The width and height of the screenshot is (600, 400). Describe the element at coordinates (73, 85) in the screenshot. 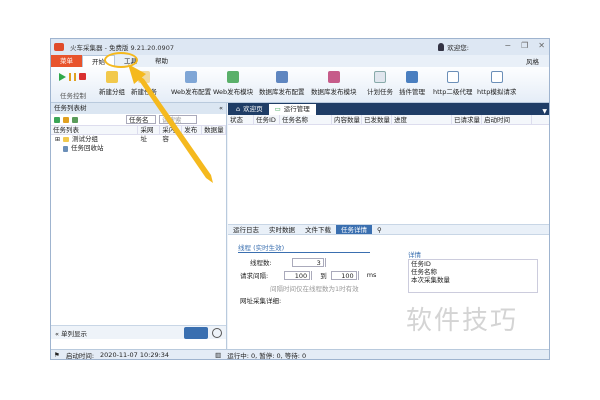

I see `task-control-group: 任务控制` at that location.